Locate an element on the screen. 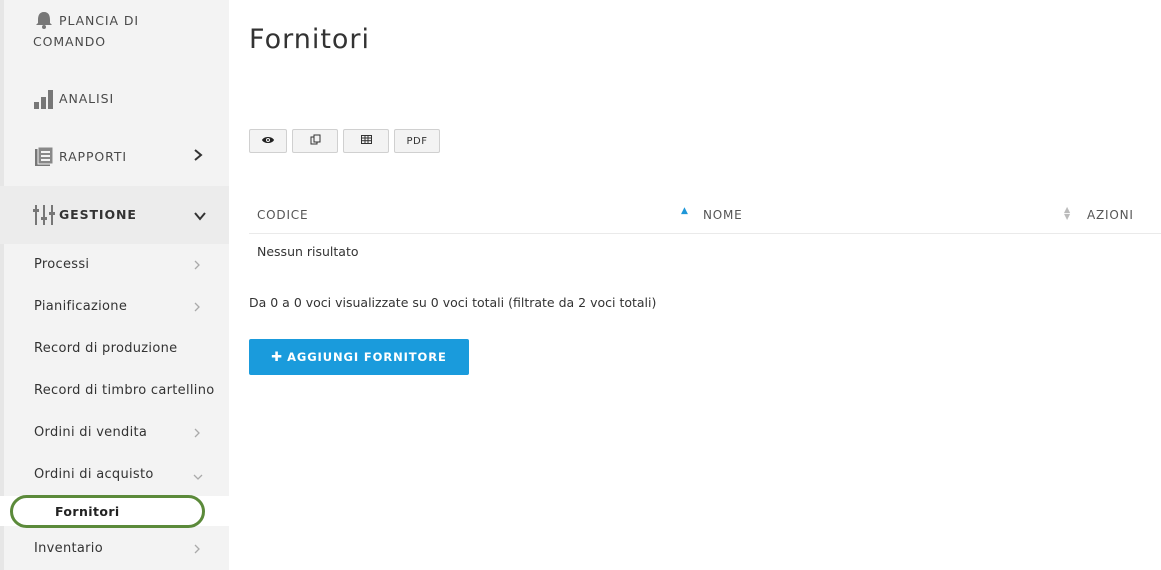 The width and height of the screenshot is (1161, 570). eye-icon is located at coordinates (268, 141).